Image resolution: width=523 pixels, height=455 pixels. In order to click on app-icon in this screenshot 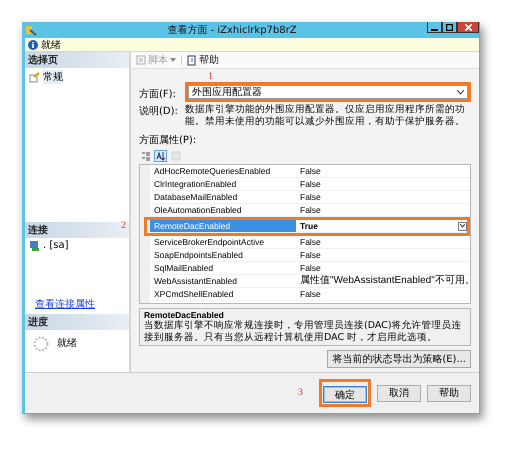, I will do `click(31, 30)`.